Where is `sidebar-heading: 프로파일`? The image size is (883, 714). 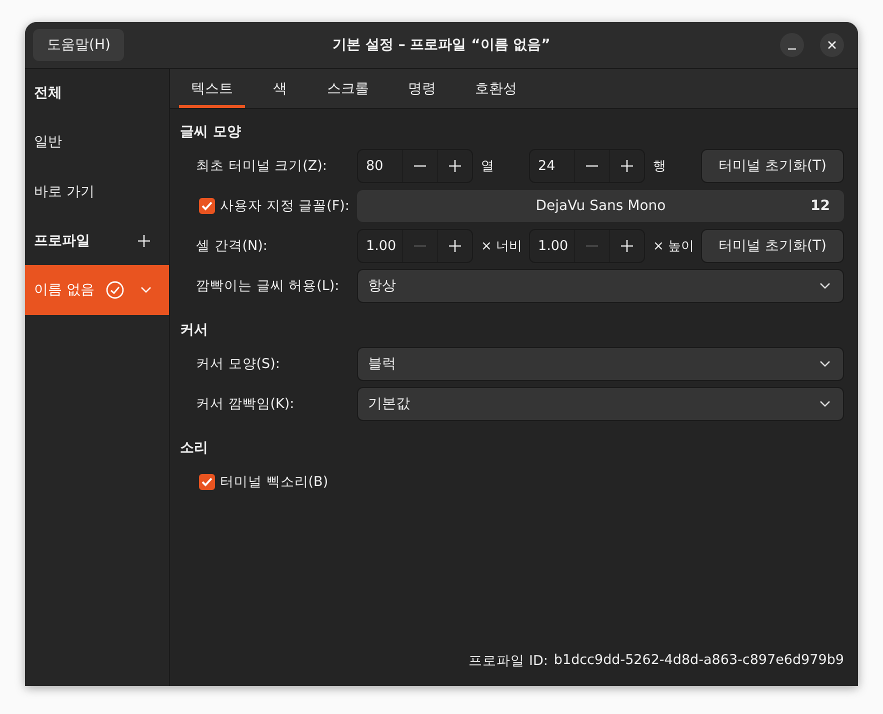 sidebar-heading: 프로파일 is located at coordinates (62, 241).